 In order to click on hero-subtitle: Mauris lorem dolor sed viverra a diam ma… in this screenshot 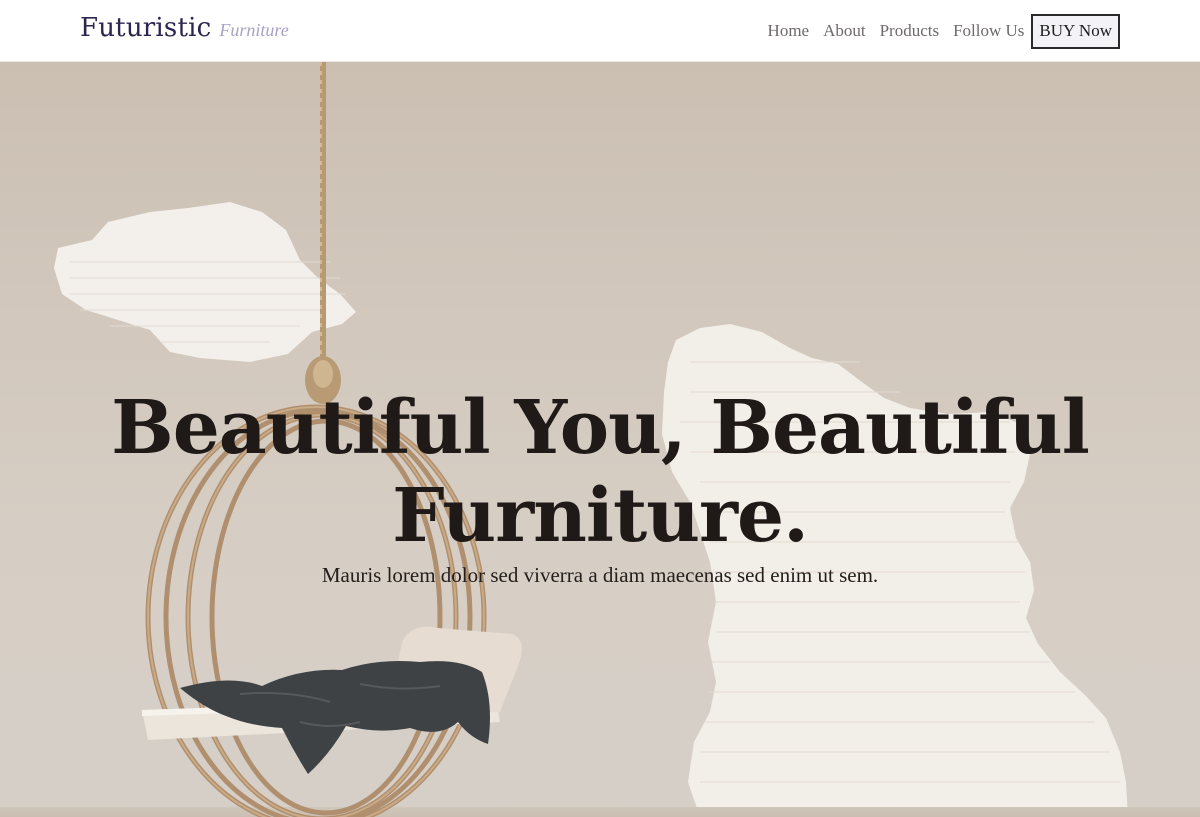, I will do `click(600, 575)`.